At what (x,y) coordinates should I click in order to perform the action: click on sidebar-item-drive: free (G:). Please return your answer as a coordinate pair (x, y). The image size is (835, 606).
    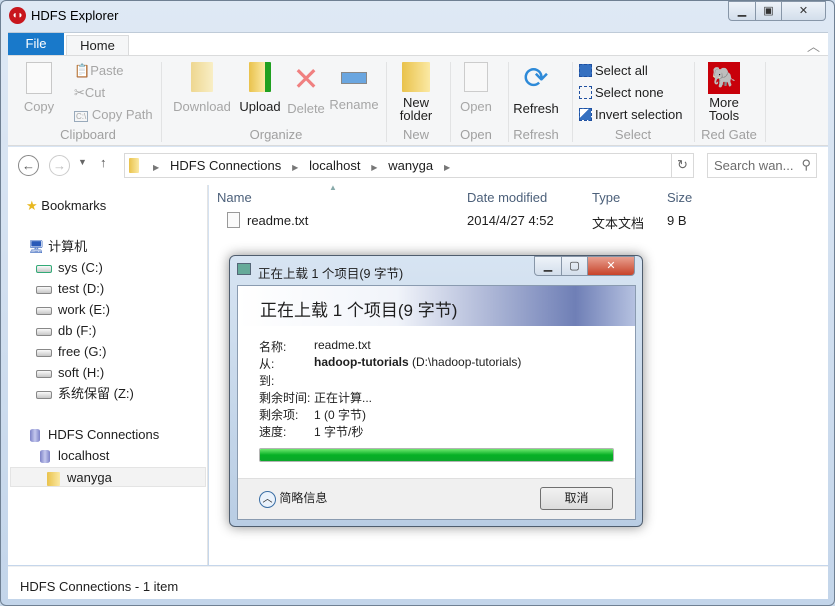
    Looking at the image, I should click on (71, 352).